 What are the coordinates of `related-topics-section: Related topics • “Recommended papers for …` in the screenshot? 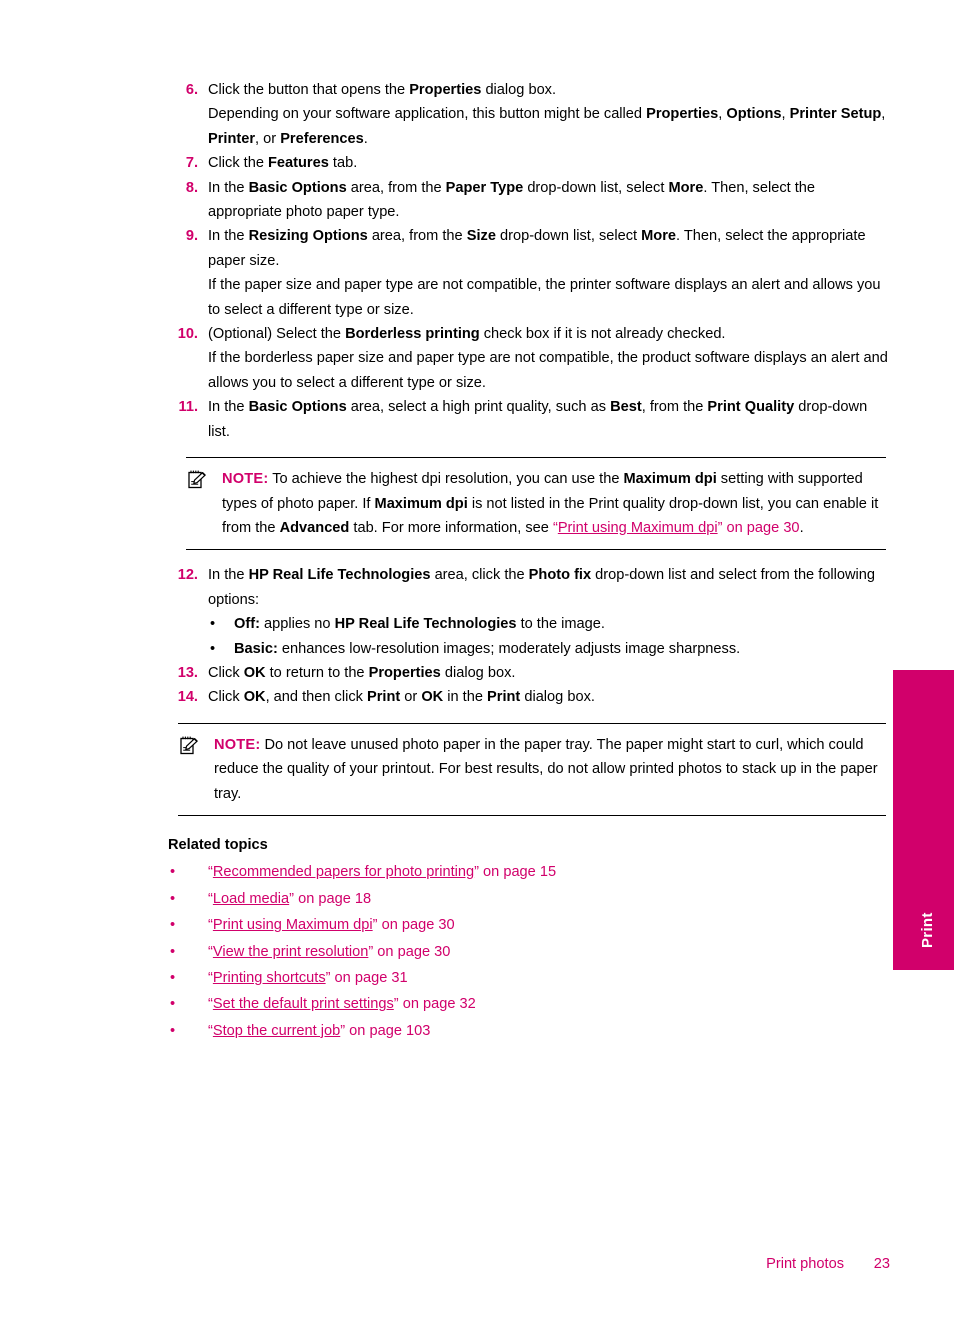 It's located at (529, 938).